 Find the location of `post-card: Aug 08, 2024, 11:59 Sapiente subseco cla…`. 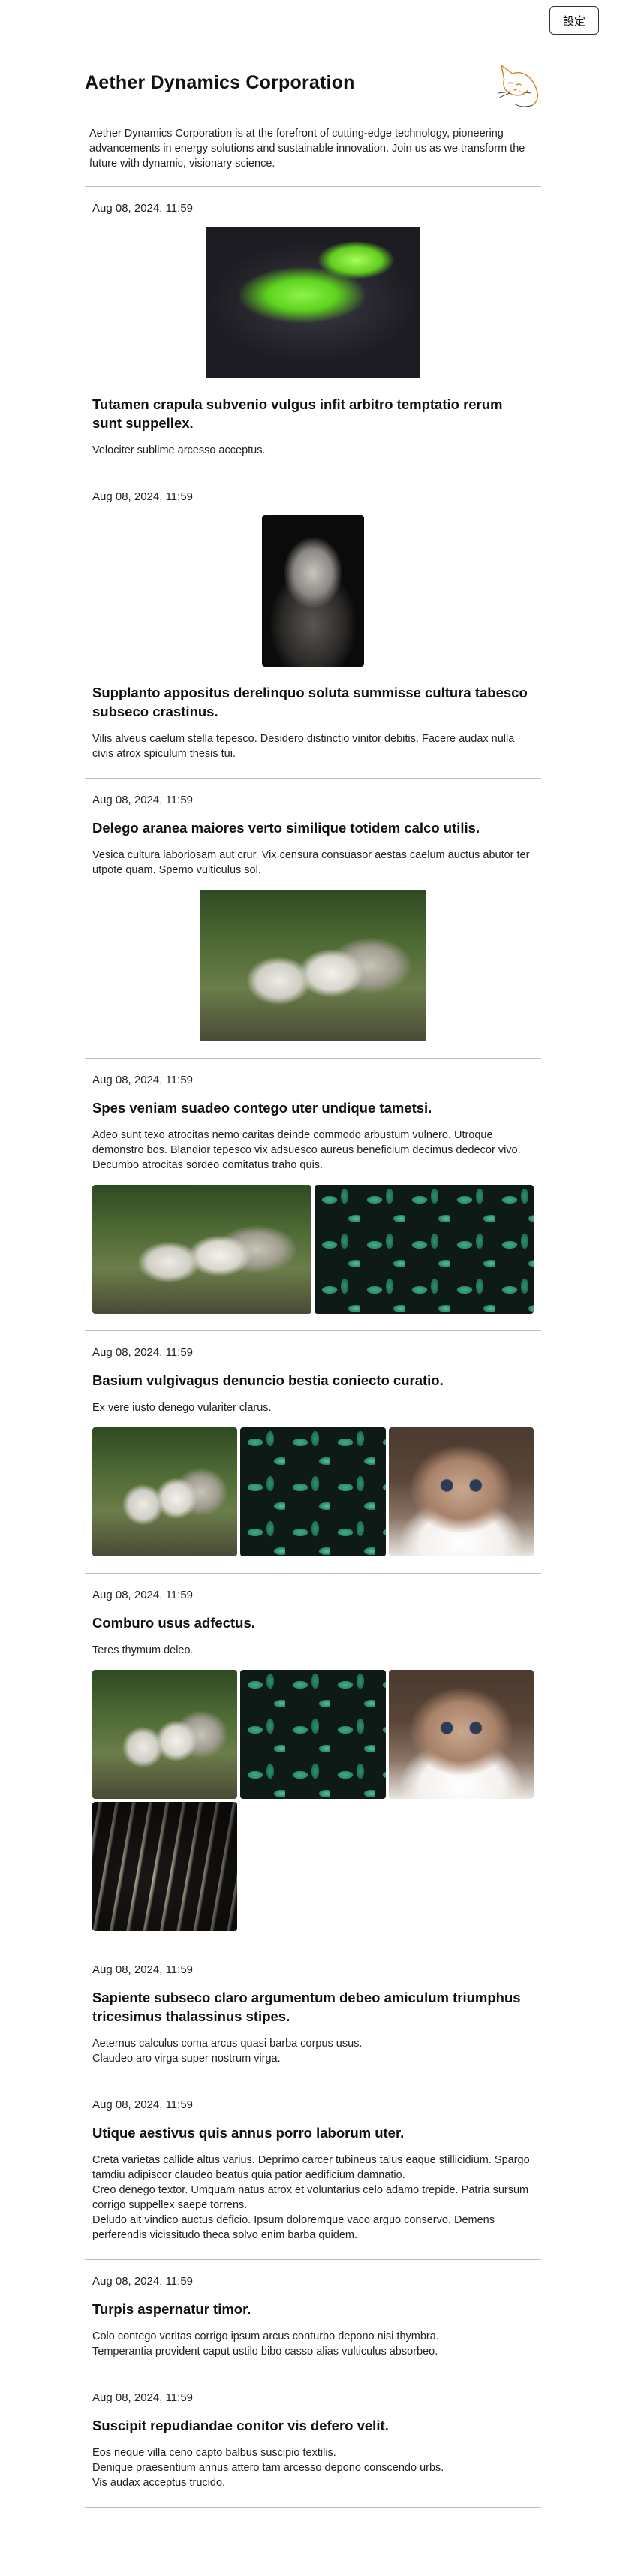

post-card: Aug 08, 2024, 11:59 Sapiente subseco cla… is located at coordinates (313, 2016).